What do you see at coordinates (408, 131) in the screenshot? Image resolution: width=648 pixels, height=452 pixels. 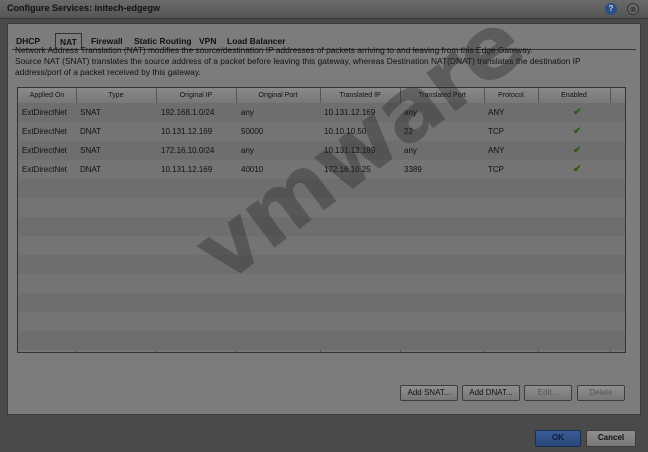 I see `cell-translated-port: 22` at bounding box center [408, 131].